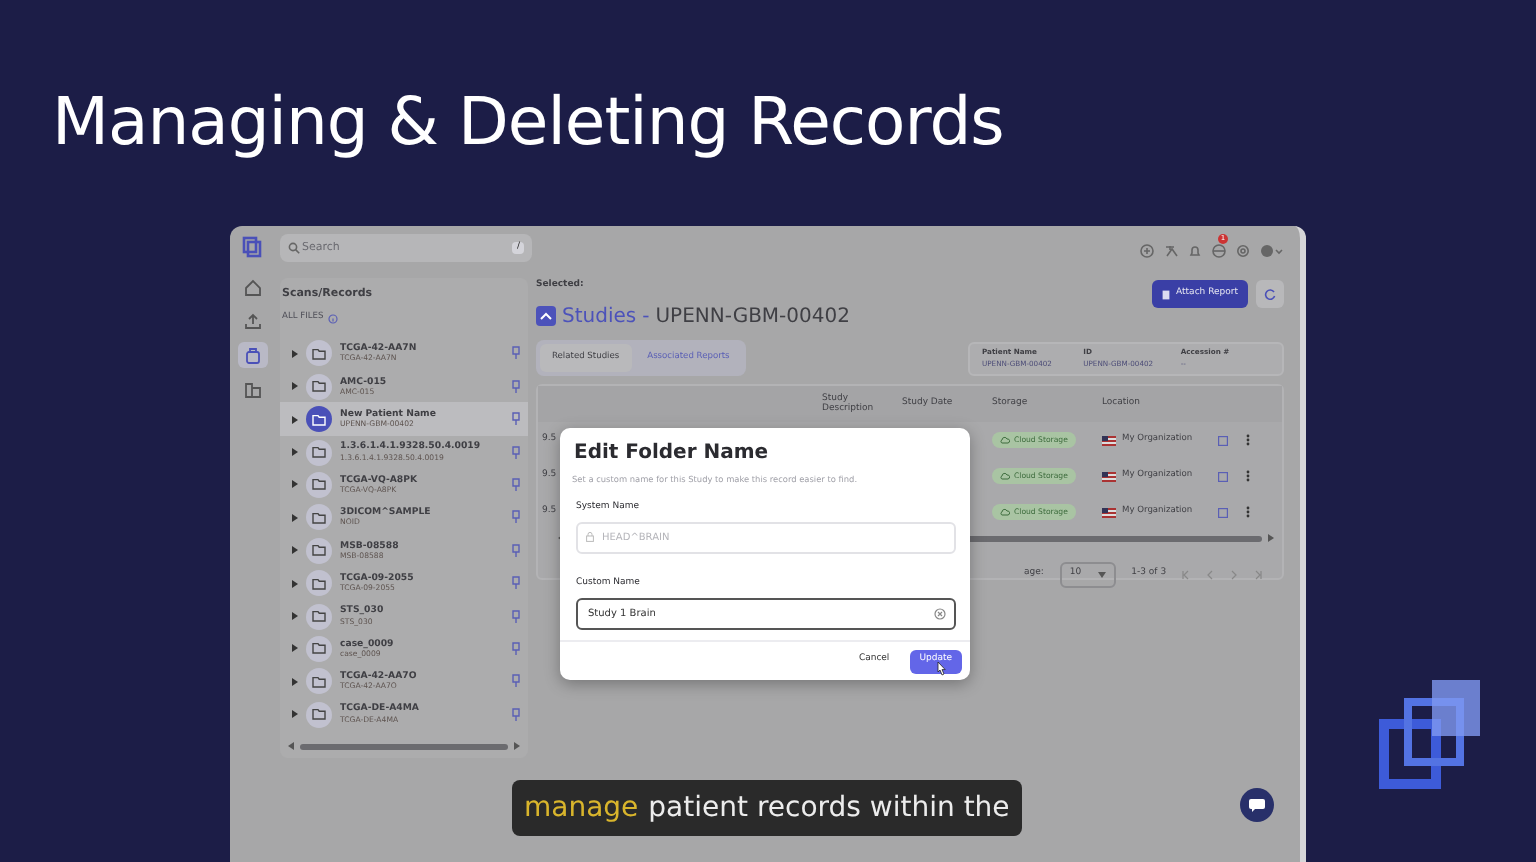 This screenshot has height=862, width=1536. Describe the element at coordinates (528, 122) in the screenshot. I see `slide-title: Managing & Deleting Records` at that location.